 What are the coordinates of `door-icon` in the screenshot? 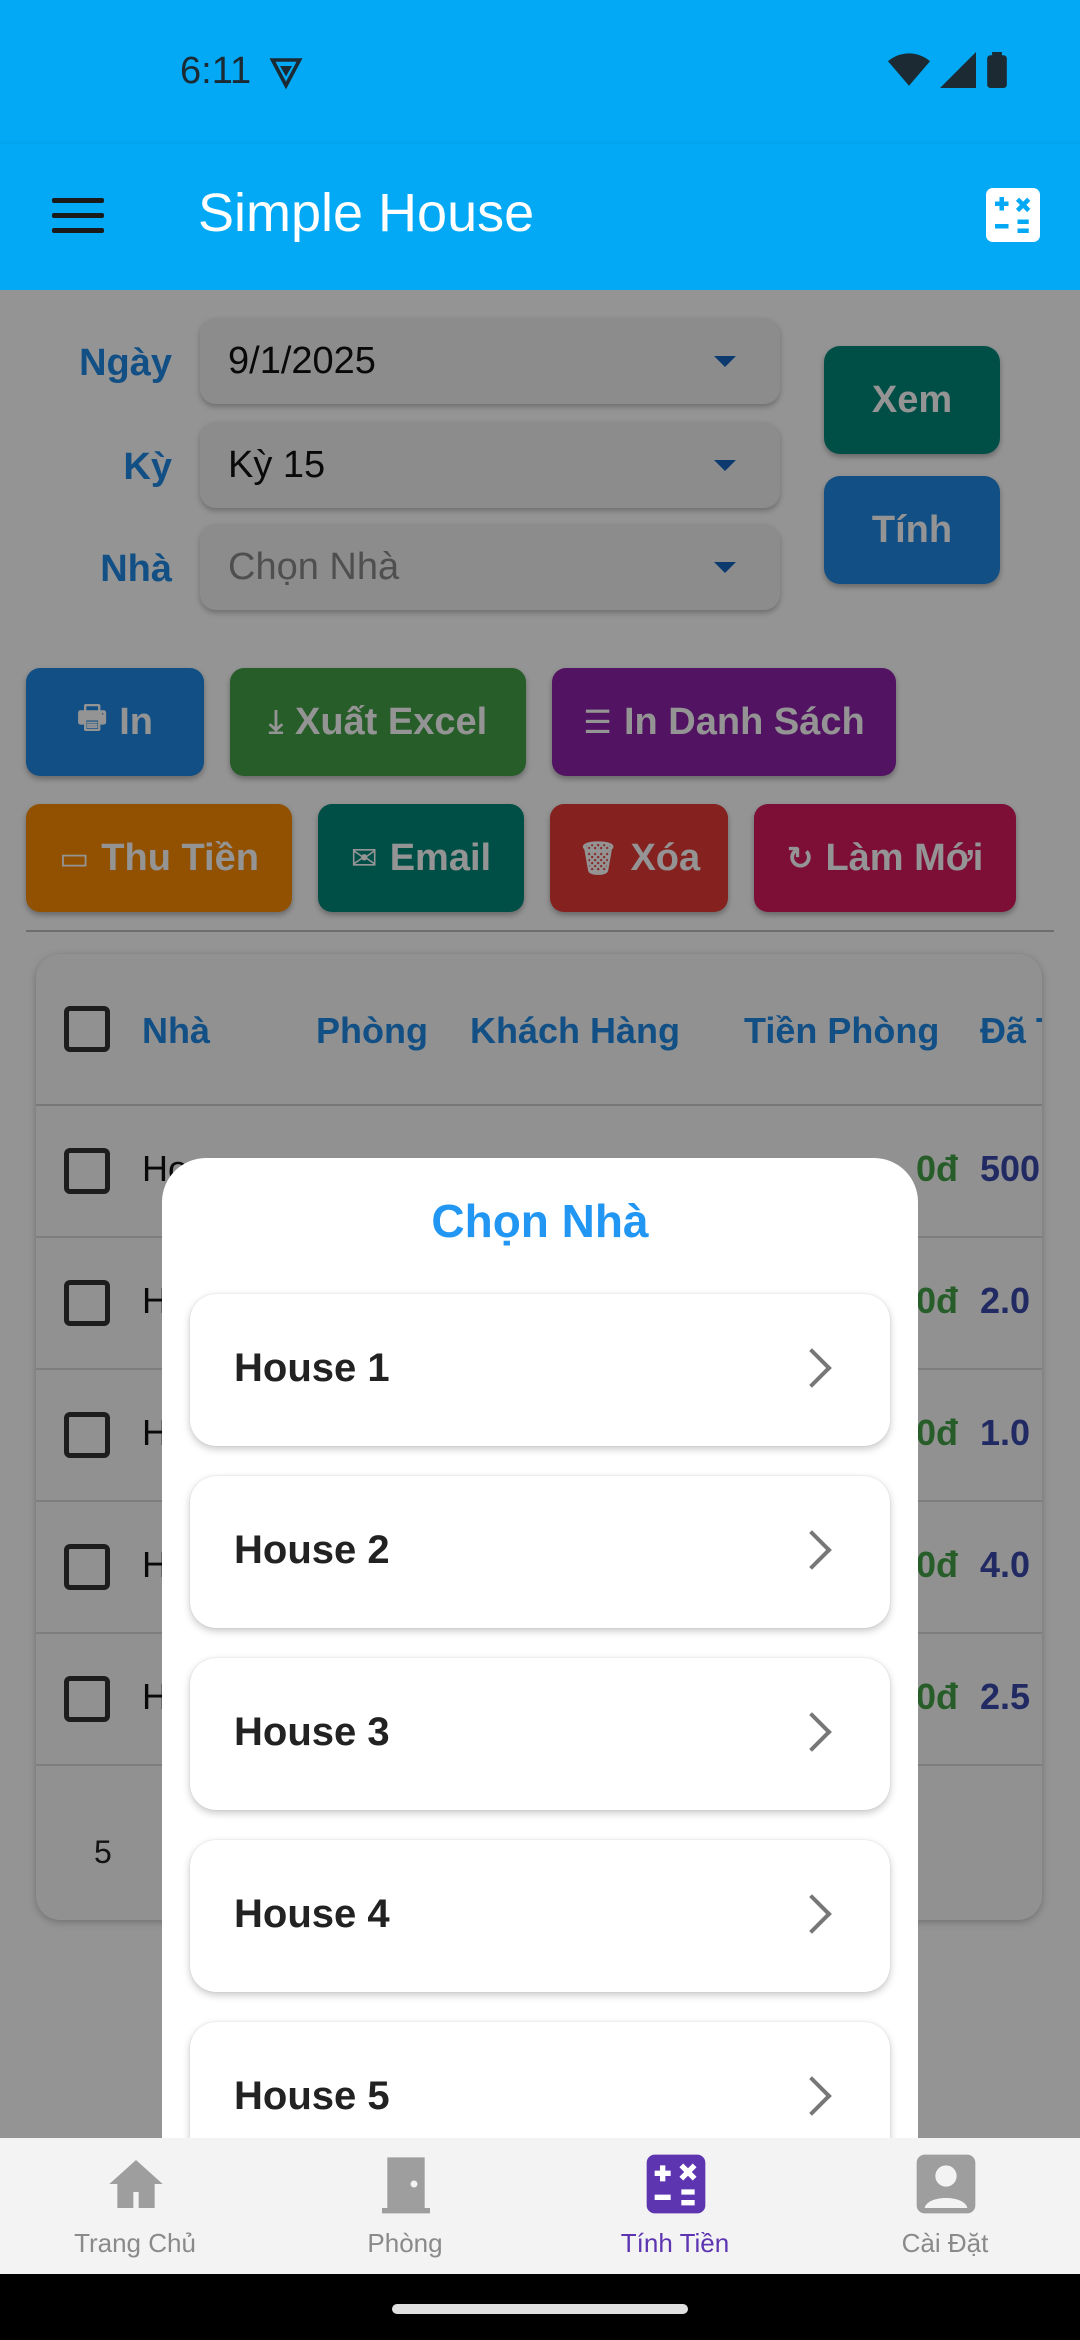 It's located at (406, 2185).